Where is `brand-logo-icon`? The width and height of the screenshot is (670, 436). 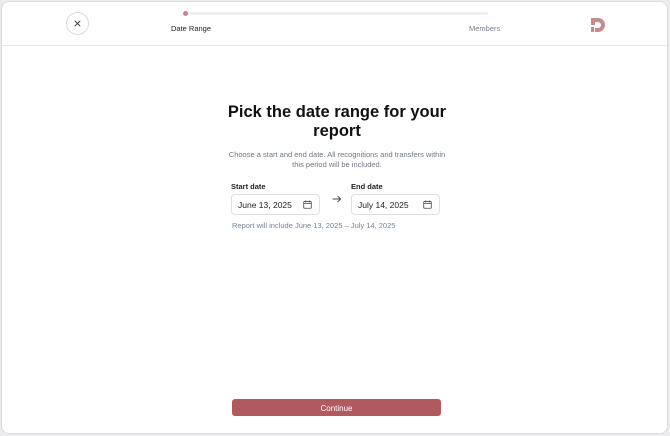
brand-logo-icon is located at coordinates (598, 25).